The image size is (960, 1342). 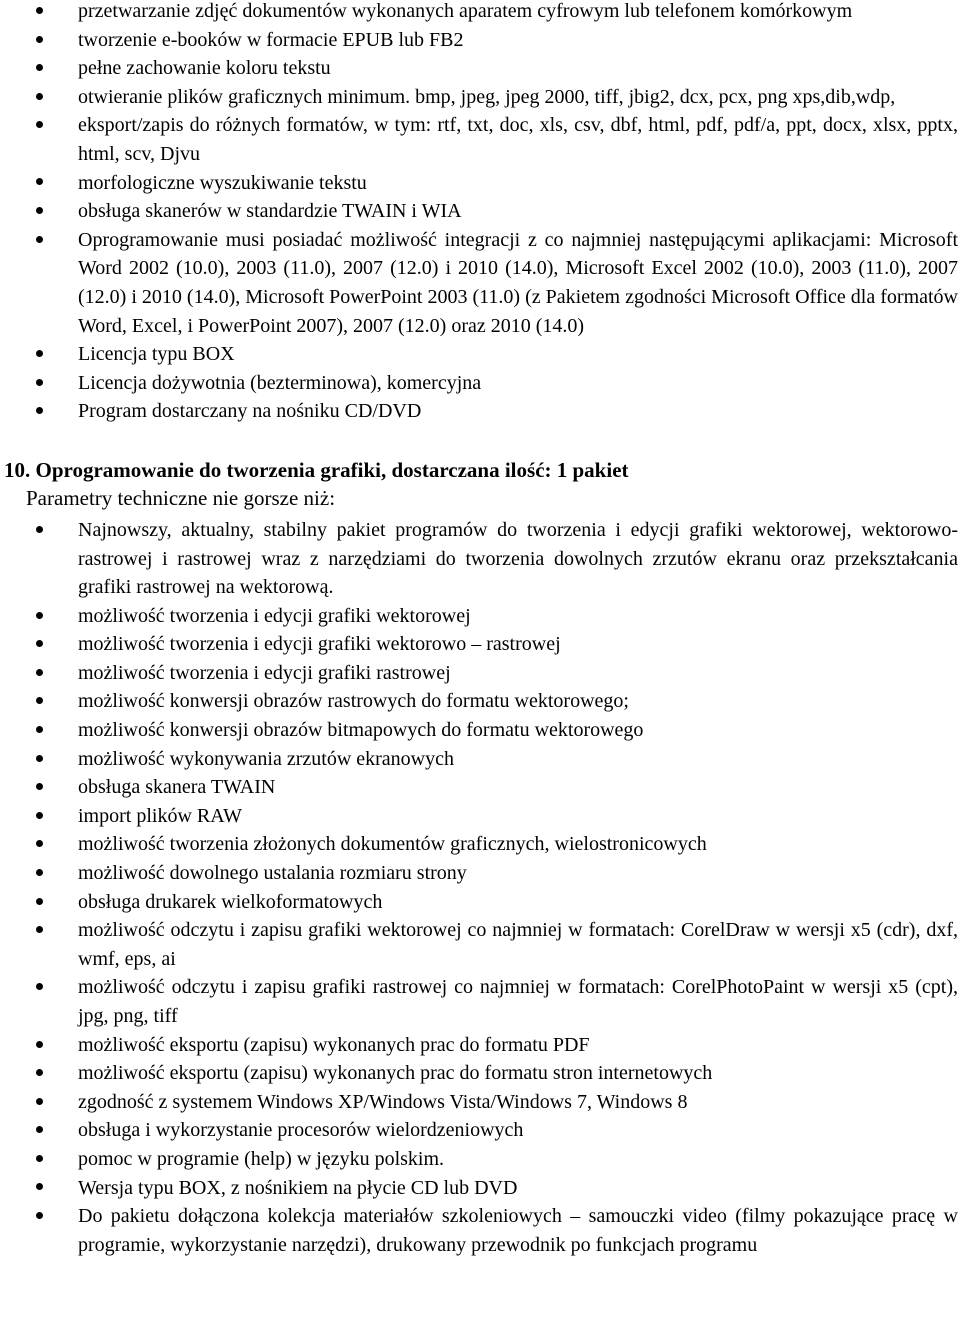 What do you see at coordinates (480, 759) in the screenshot?
I see `list-item: możliwość wykonywania zrzutów ekranowych` at bounding box center [480, 759].